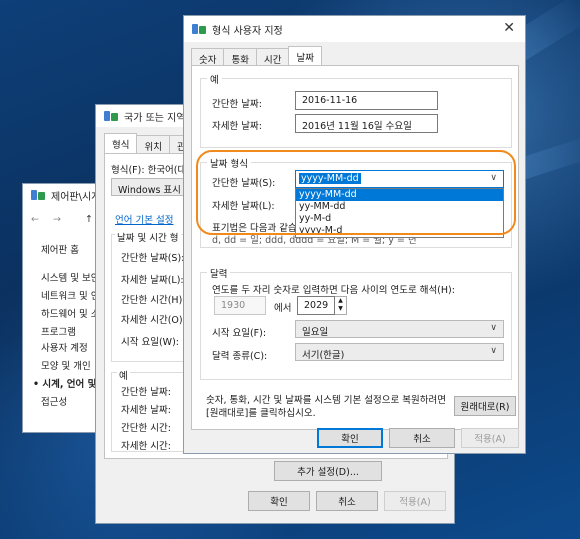 This screenshot has width=580, height=539. I want to click on long-date-example-value: 2016년 11월 16일 수요일, so click(366, 123).